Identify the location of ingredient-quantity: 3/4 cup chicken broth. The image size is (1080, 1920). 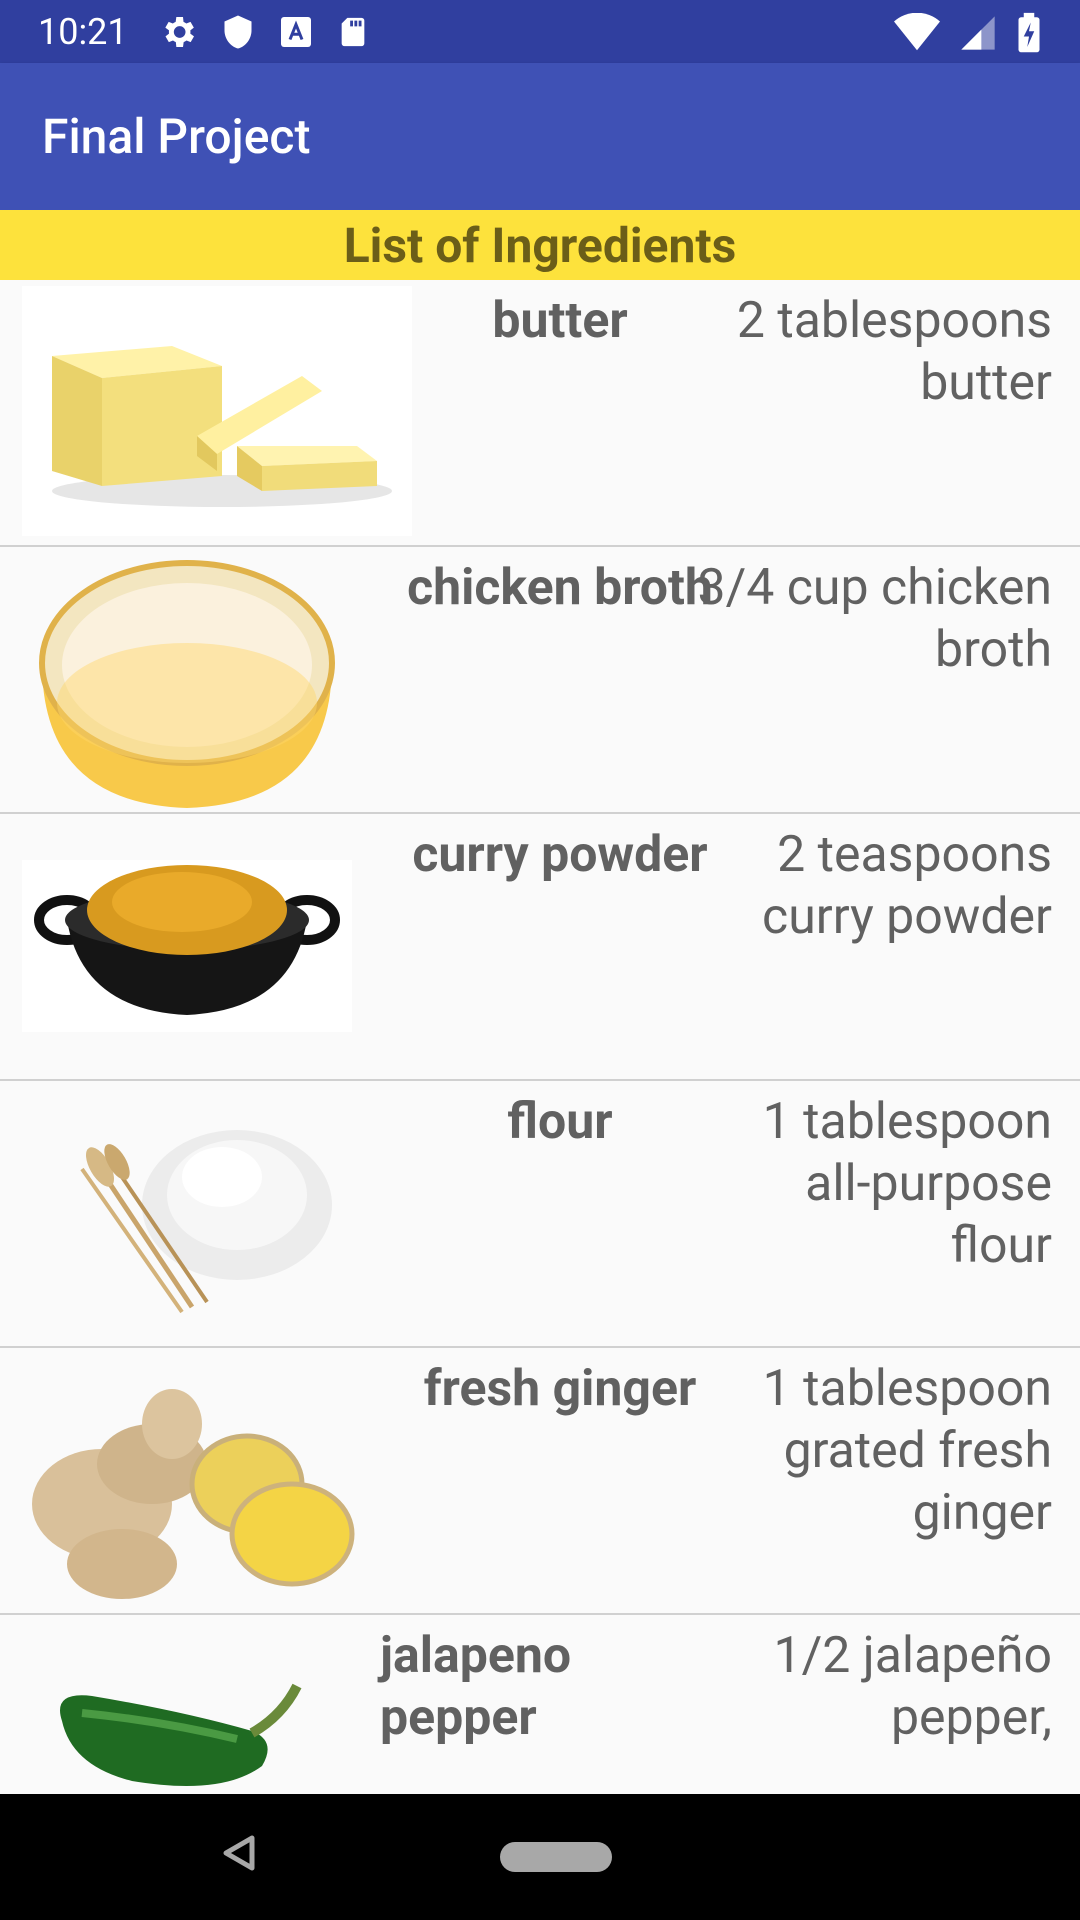
(874, 619).